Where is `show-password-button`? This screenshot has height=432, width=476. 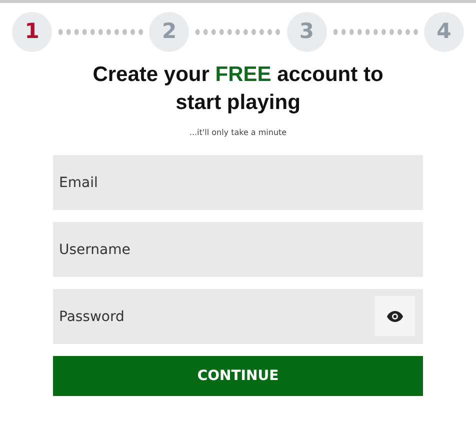
show-password-button is located at coordinates (395, 316).